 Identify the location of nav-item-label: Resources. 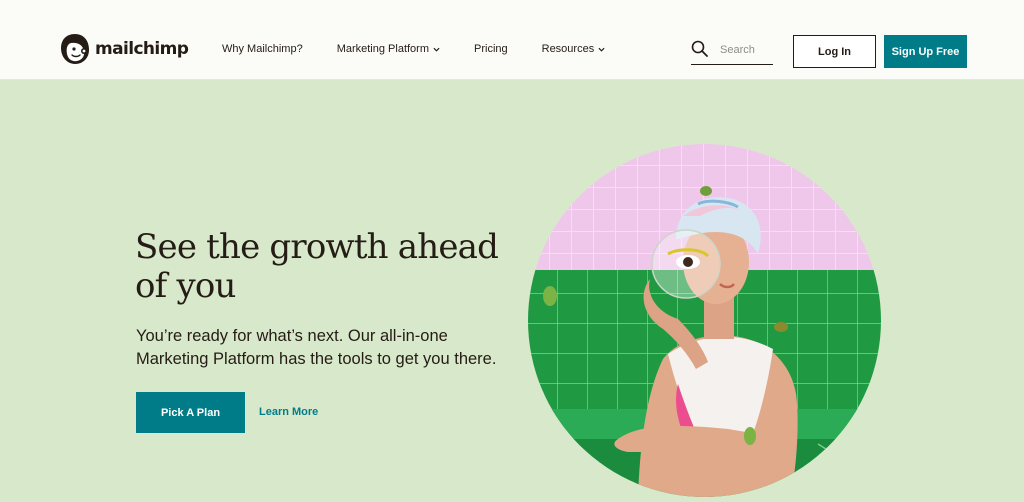
(568, 49).